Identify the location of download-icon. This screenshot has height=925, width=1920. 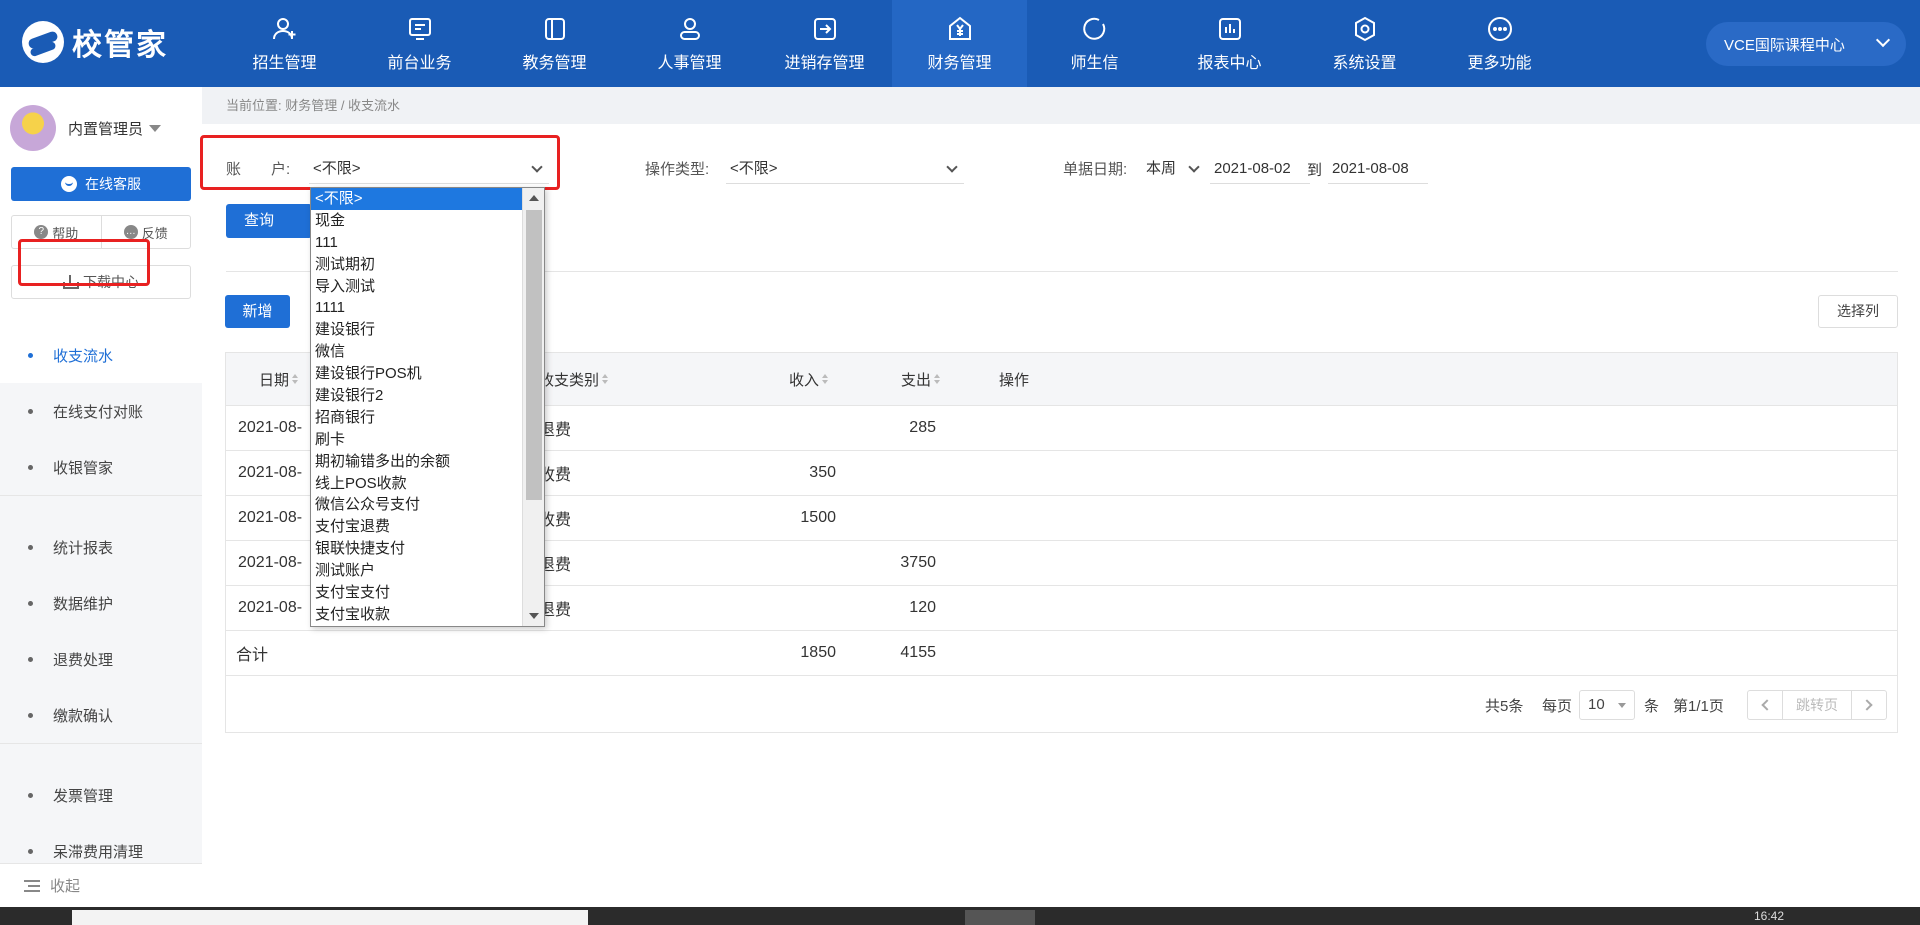
(71, 282).